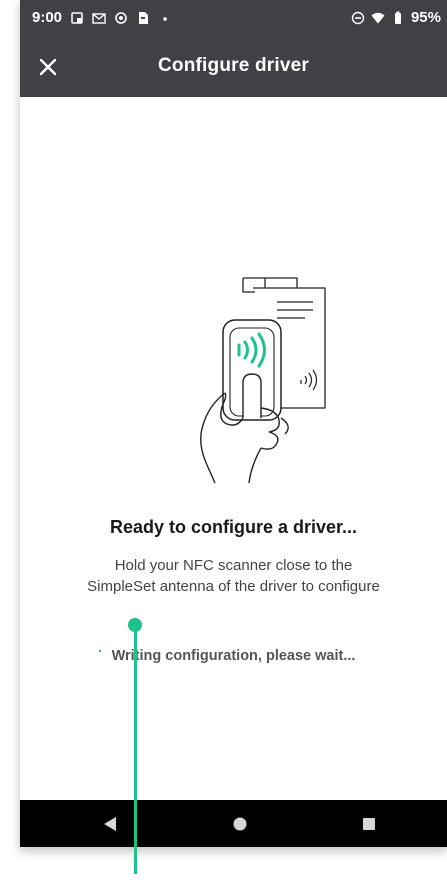 The image size is (447, 885). I want to click on back-triangle-icon, so click(110, 824).